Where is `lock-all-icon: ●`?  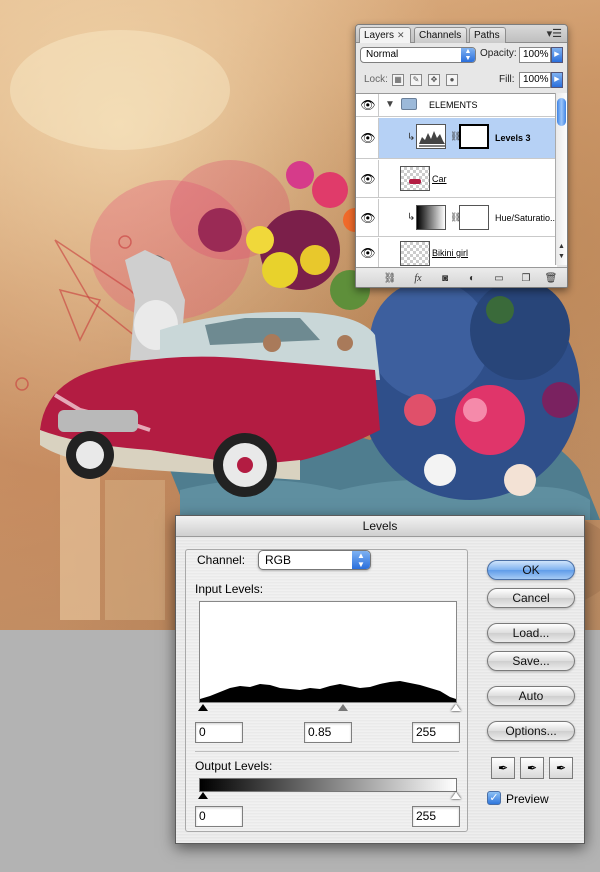
lock-all-icon: ● is located at coordinates (452, 80).